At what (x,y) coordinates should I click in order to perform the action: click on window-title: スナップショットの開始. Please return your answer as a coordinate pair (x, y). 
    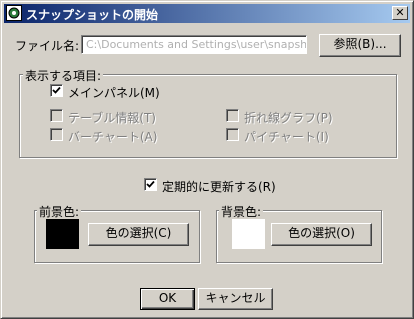
    Looking at the image, I should click on (92, 15).